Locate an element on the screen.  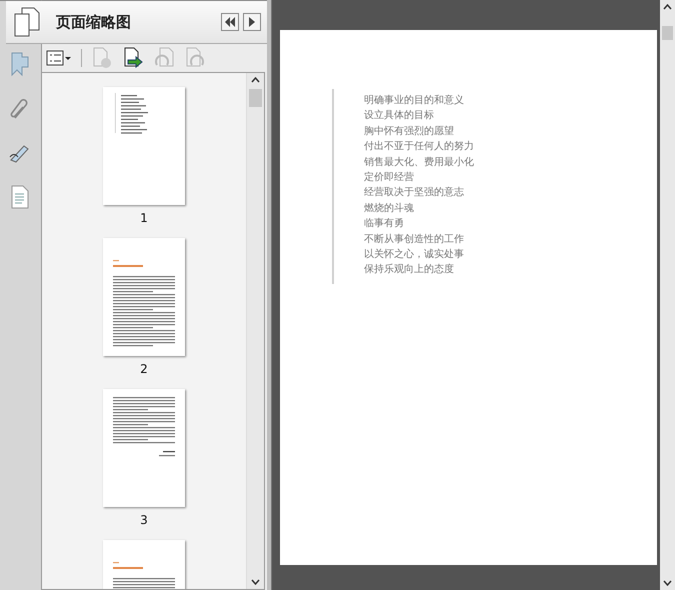
splitter-handle is located at coordinates (269, 295).